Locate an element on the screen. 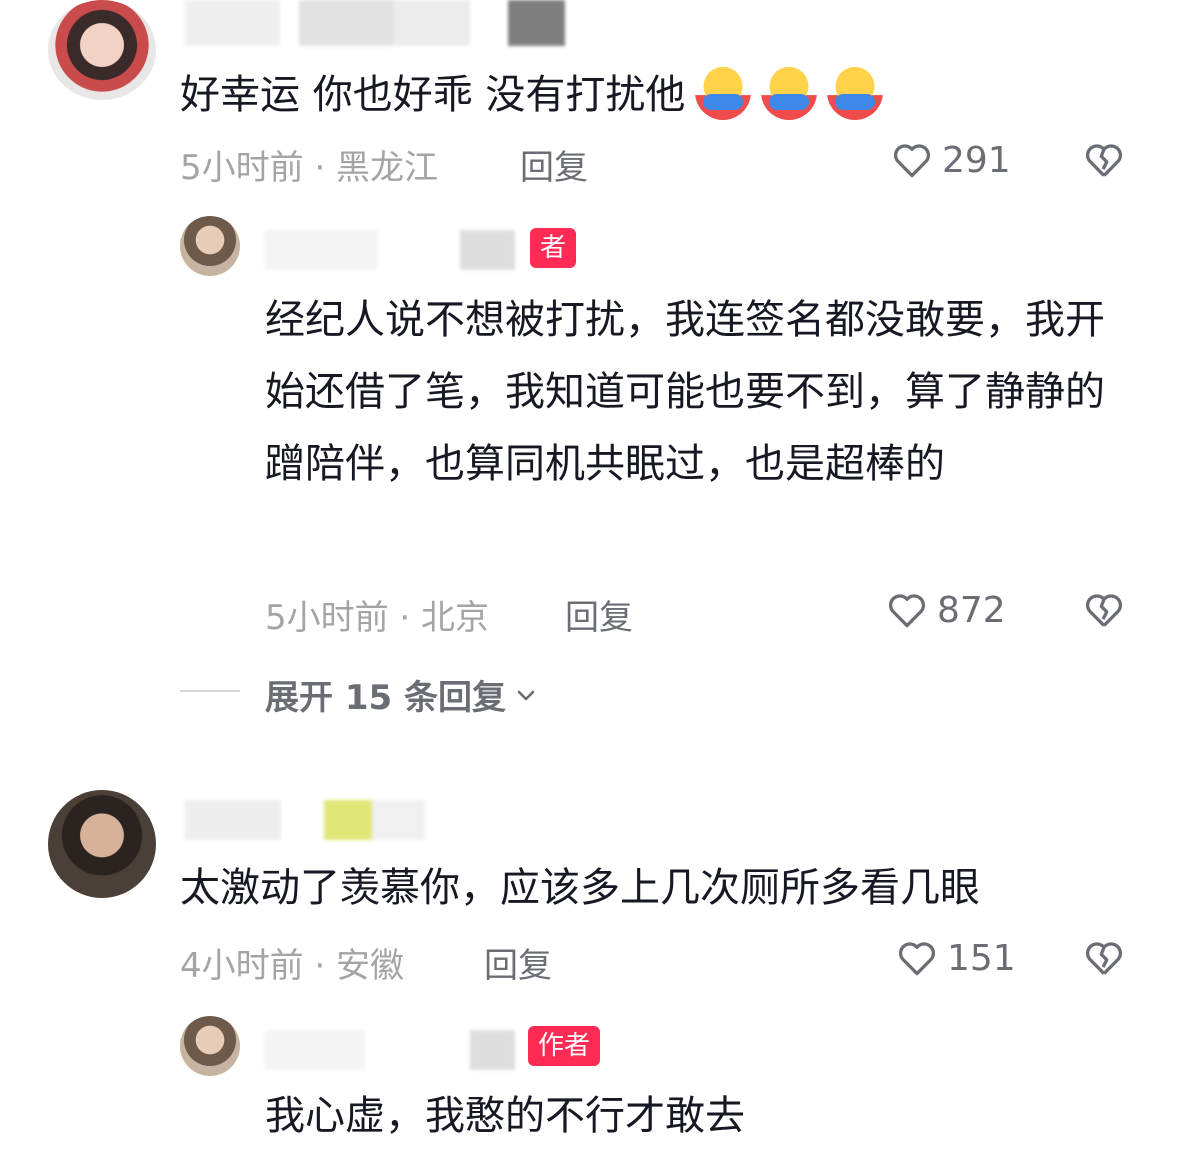 The height and width of the screenshot is (1152, 1179). author-badge: 者 is located at coordinates (553, 248).